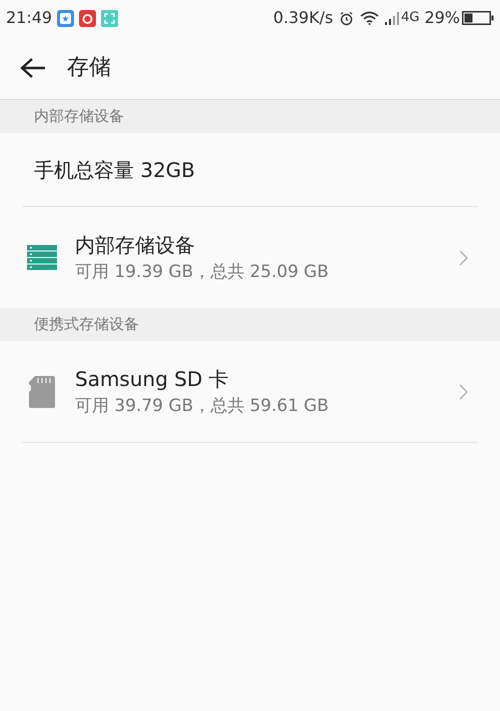 The width and height of the screenshot is (500, 711). What do you see at coordinates (115, 170) in the screenshot?
I see `total-capacity-text: 手机总容量 32GB` at bounding box center [115, 170].